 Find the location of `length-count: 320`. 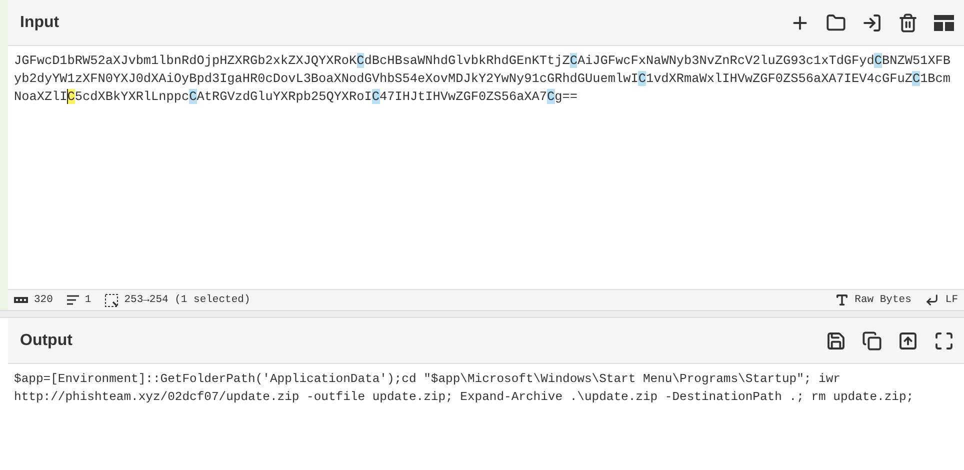

length-count: 320 is located at coordinates (43, 300).